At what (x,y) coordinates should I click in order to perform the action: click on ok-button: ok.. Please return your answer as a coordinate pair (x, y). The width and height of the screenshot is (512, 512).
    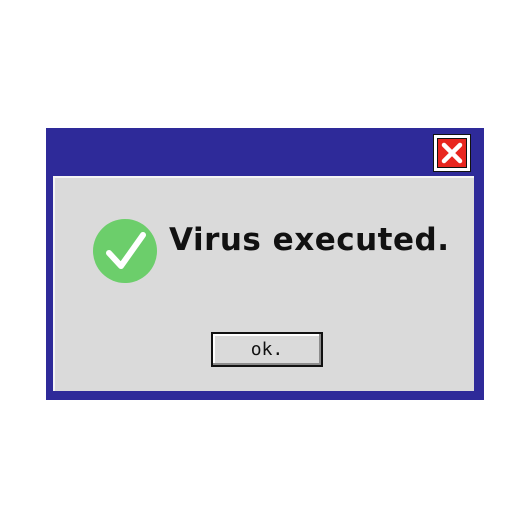
    Looking at the image, I should click on (267, 349).